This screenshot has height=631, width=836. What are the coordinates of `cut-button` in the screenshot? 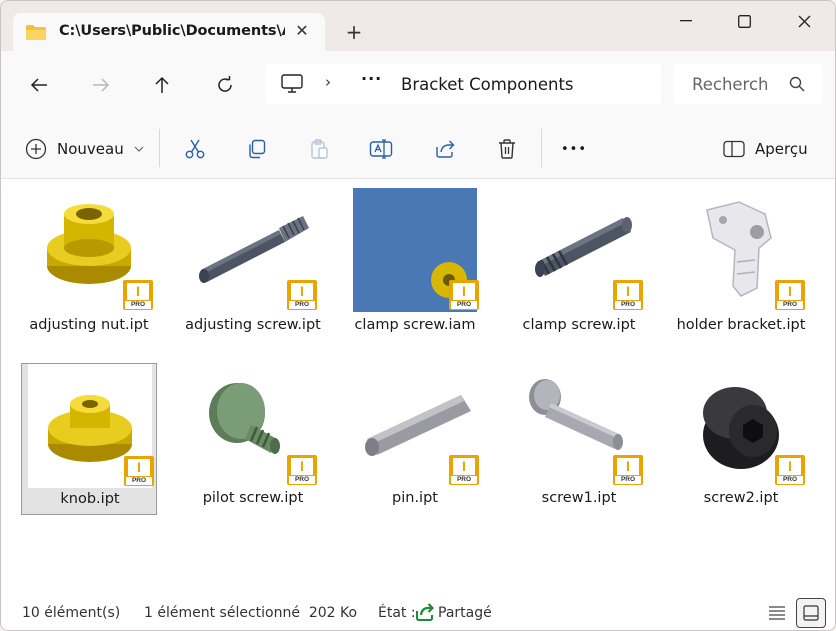 It's located at (195, 149).